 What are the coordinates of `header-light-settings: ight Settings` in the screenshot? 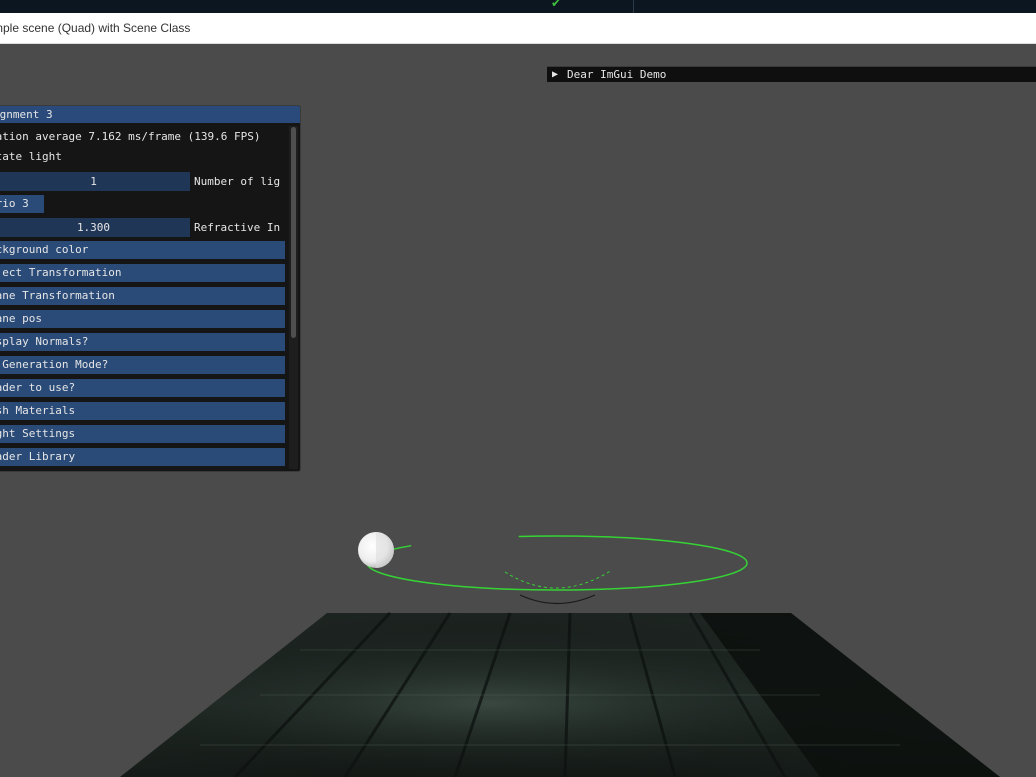 It's located at (142, 434).